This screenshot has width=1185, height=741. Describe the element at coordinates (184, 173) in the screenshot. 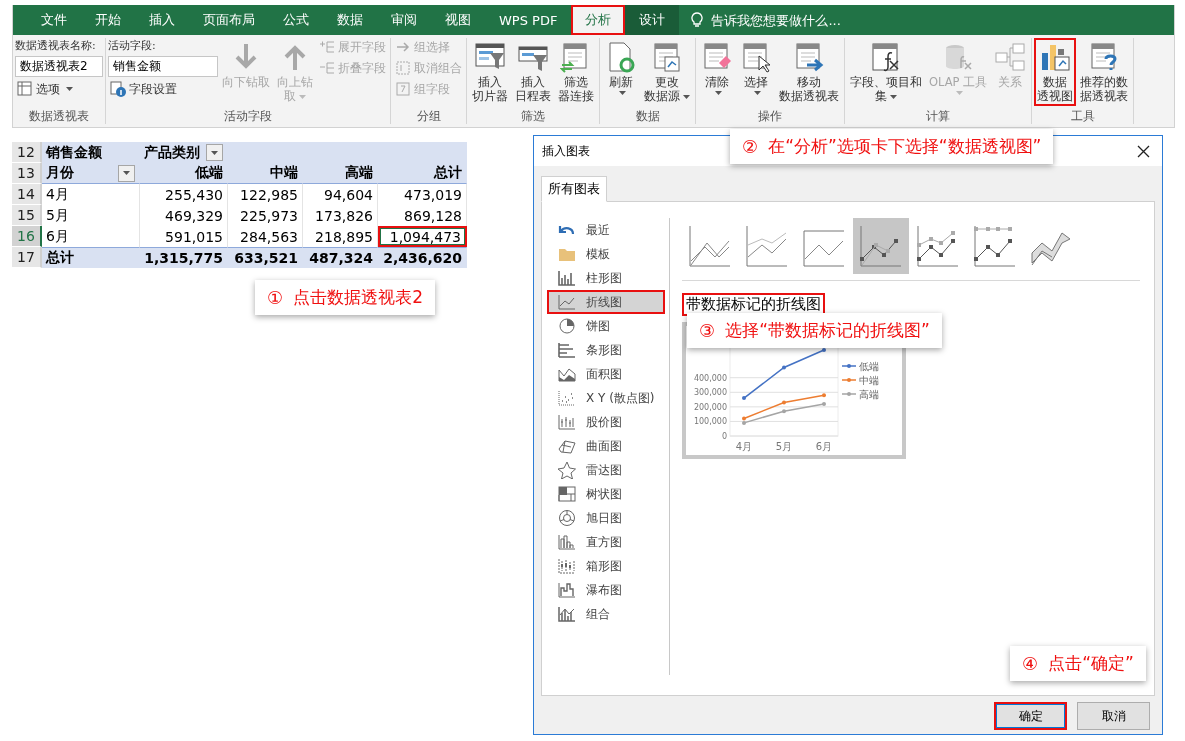

I see `table-cell: 低端` at that location.